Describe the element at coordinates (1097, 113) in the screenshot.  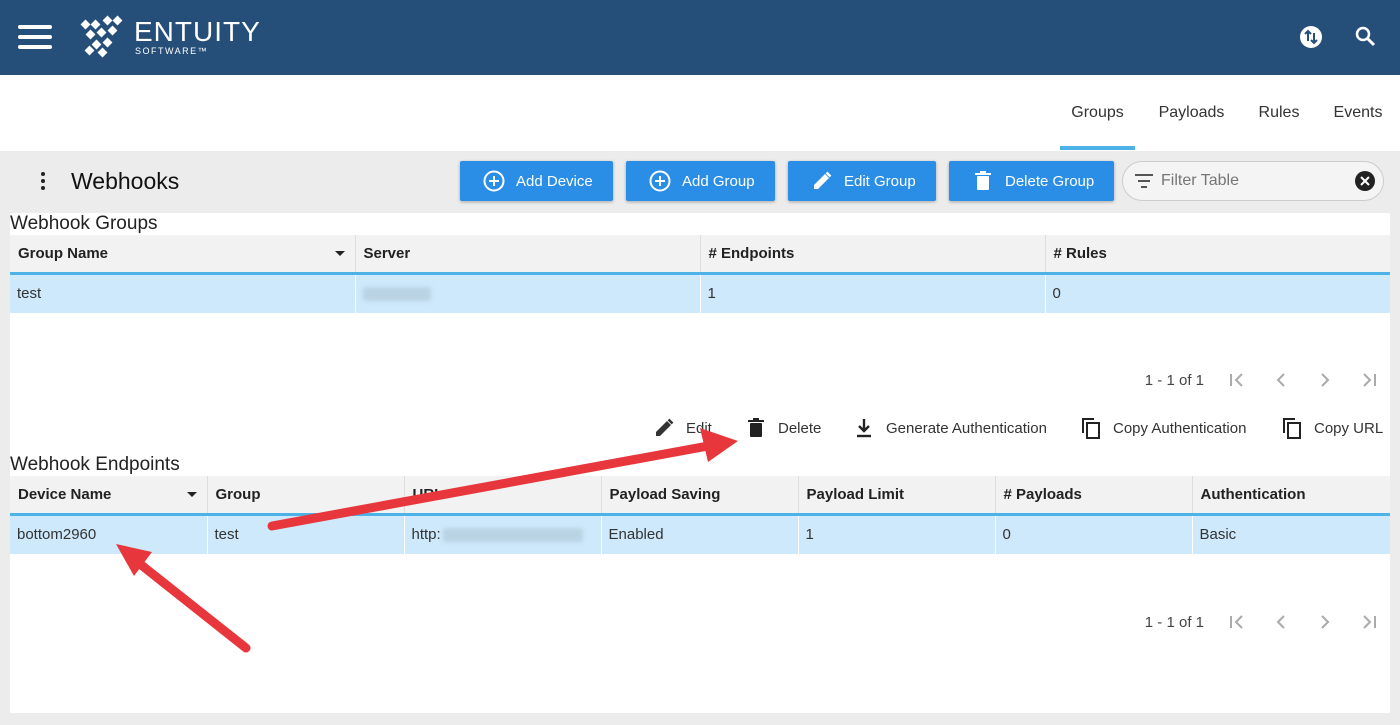
I see `tab-groups: Groups` at that location.